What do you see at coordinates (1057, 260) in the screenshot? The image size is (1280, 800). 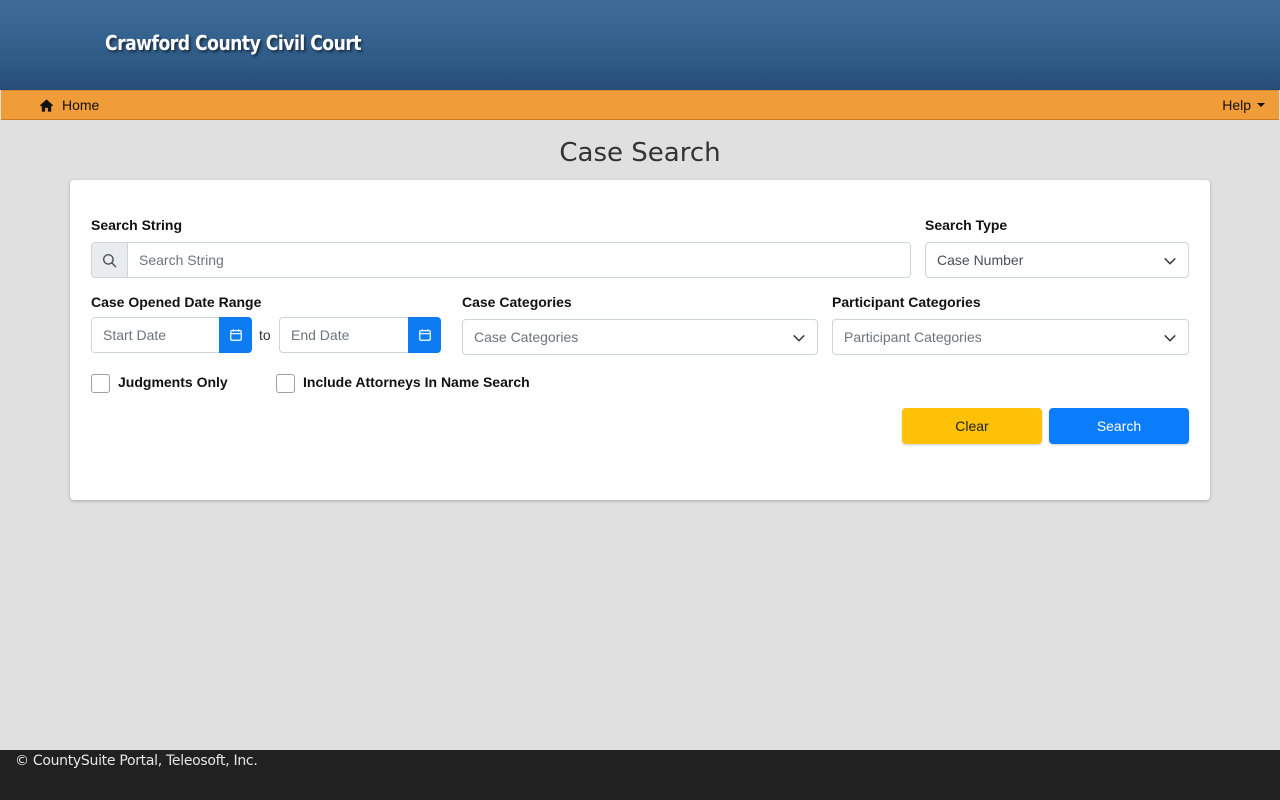 I see `search-type-select: Case Number` at bounding box center [1057, 260].